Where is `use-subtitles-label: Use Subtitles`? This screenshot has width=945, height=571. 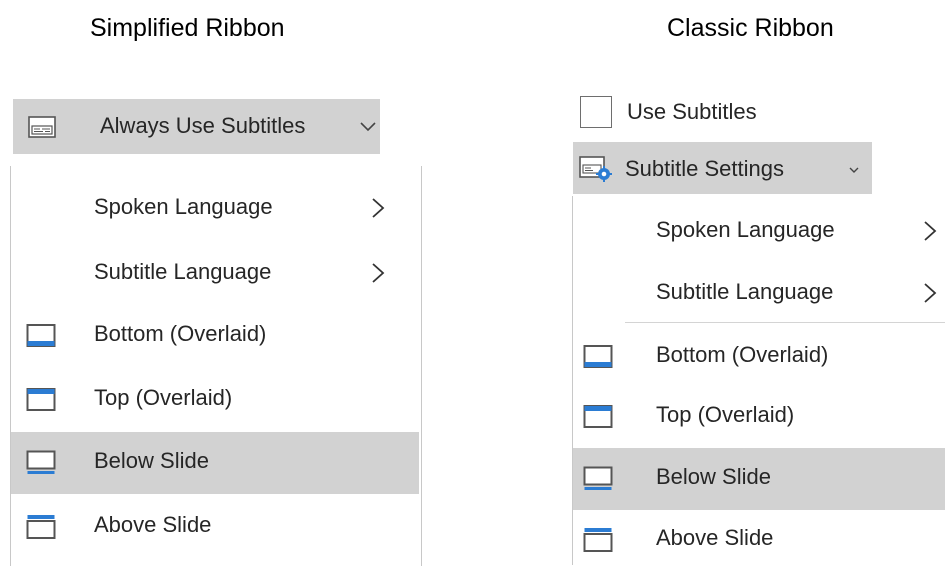
use-subtitles-label: Use Subtitles is located at coordinates (692, 111).